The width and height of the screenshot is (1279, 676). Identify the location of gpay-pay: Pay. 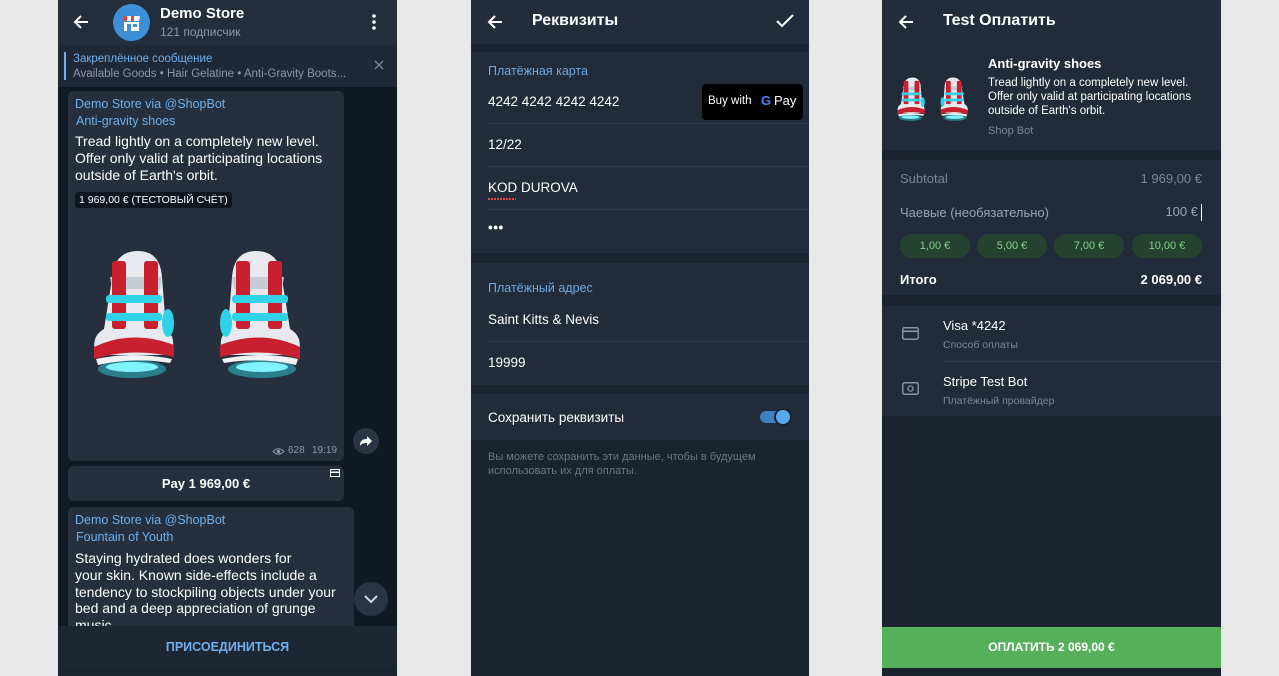
(785, 100).